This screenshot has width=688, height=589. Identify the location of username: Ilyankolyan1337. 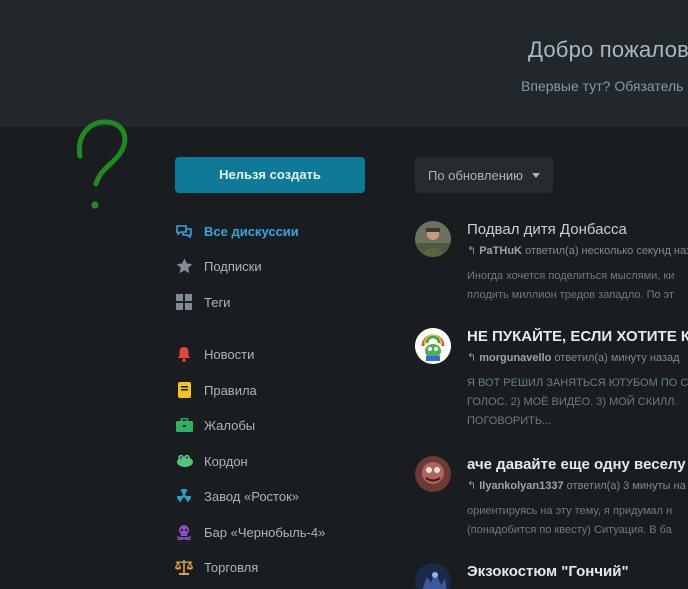
(521, 486).